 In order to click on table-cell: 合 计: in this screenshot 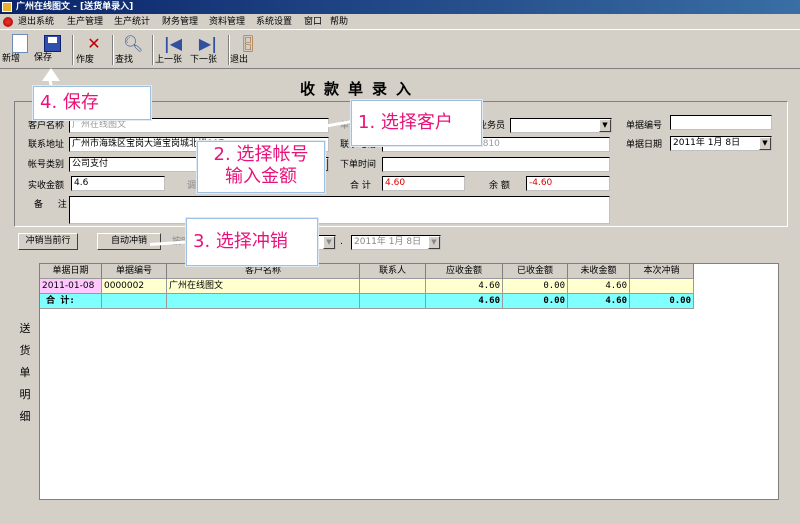, I will do `click(71, 301)`.